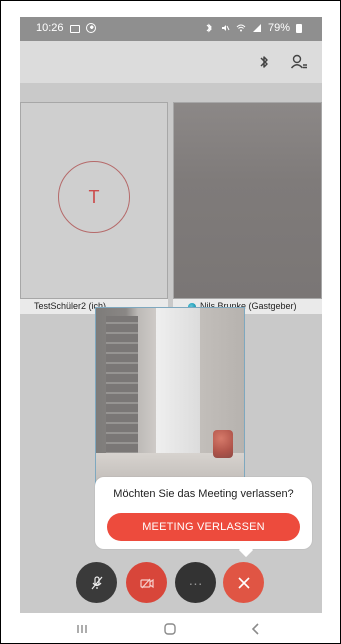 The image size is (341, 644). I want to click on back-icon, so click(255, 629).